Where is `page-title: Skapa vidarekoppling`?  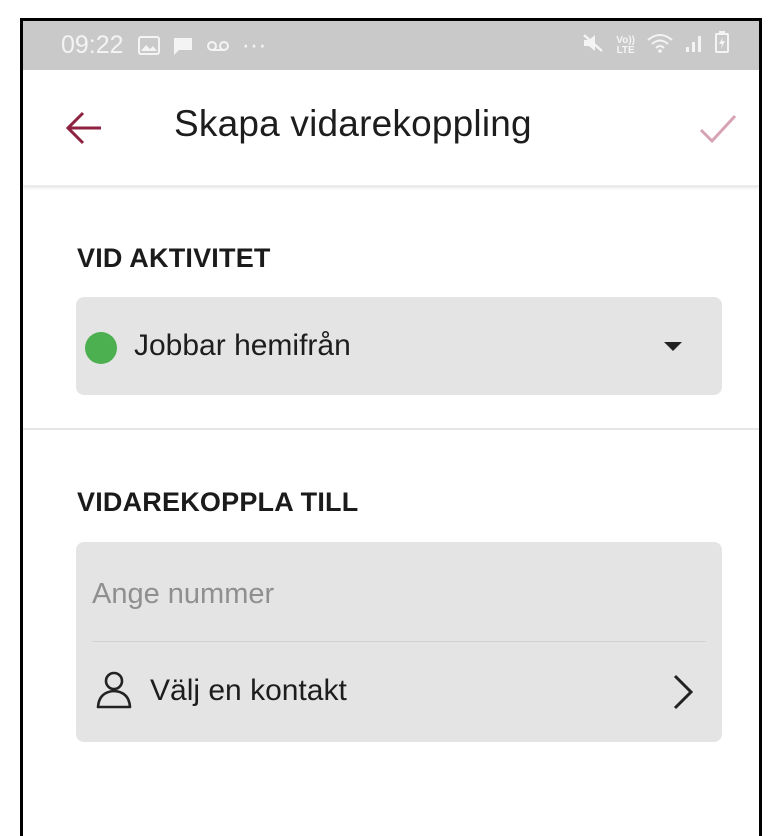 page-title: Skapa vidarekoppling is located at coordinates (353, 123).